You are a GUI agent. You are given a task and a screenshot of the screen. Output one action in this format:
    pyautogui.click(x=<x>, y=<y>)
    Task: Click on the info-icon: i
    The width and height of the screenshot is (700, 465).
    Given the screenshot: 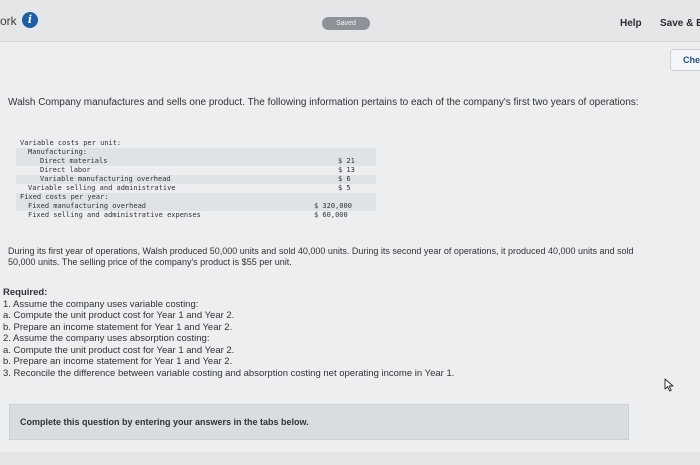 What is the action you would take?
    pyautogui.click(x=30, y=20)
    